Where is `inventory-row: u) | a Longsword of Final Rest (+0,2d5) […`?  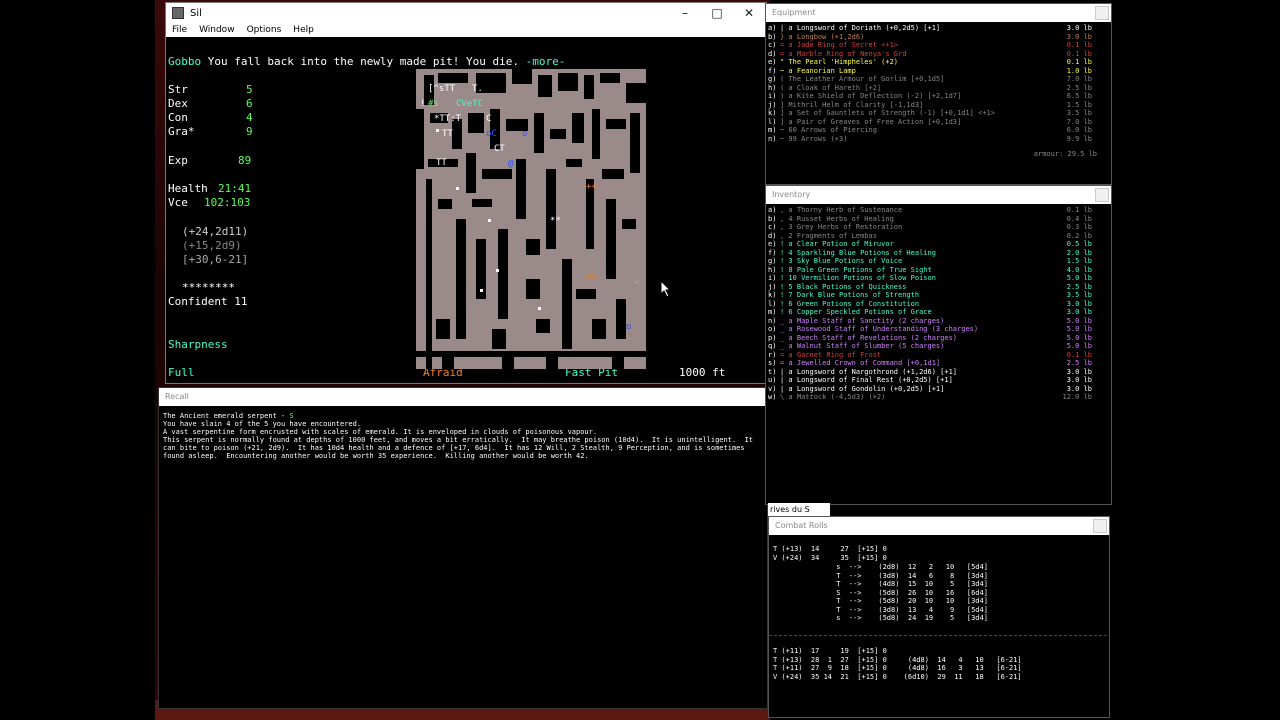
inventory-row: u) | a Longsword of Final Rest (+0,2d5) [… is located at coordinates (936, 380).